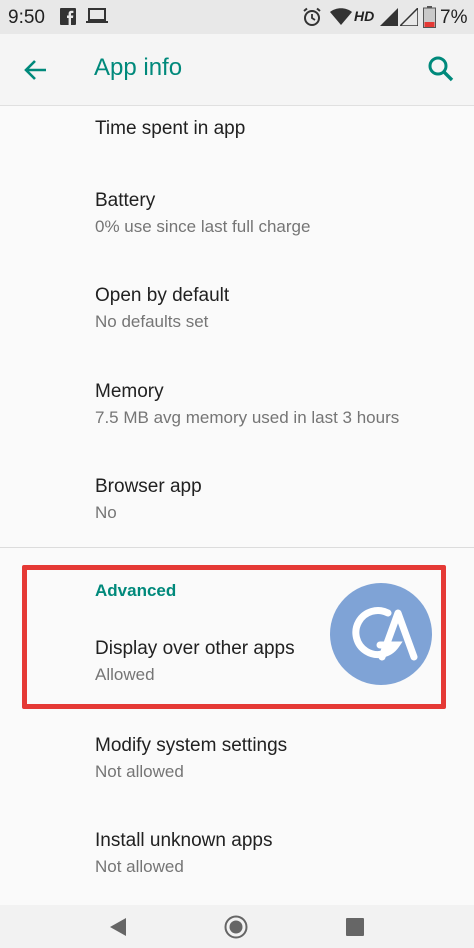 The width and height of the screenshot is (474, 948). Describe the element at coordinates (191, 758) in the screenshot. I see `list-item-modify-system-settings: Modify system settings Not allowed` at that location.